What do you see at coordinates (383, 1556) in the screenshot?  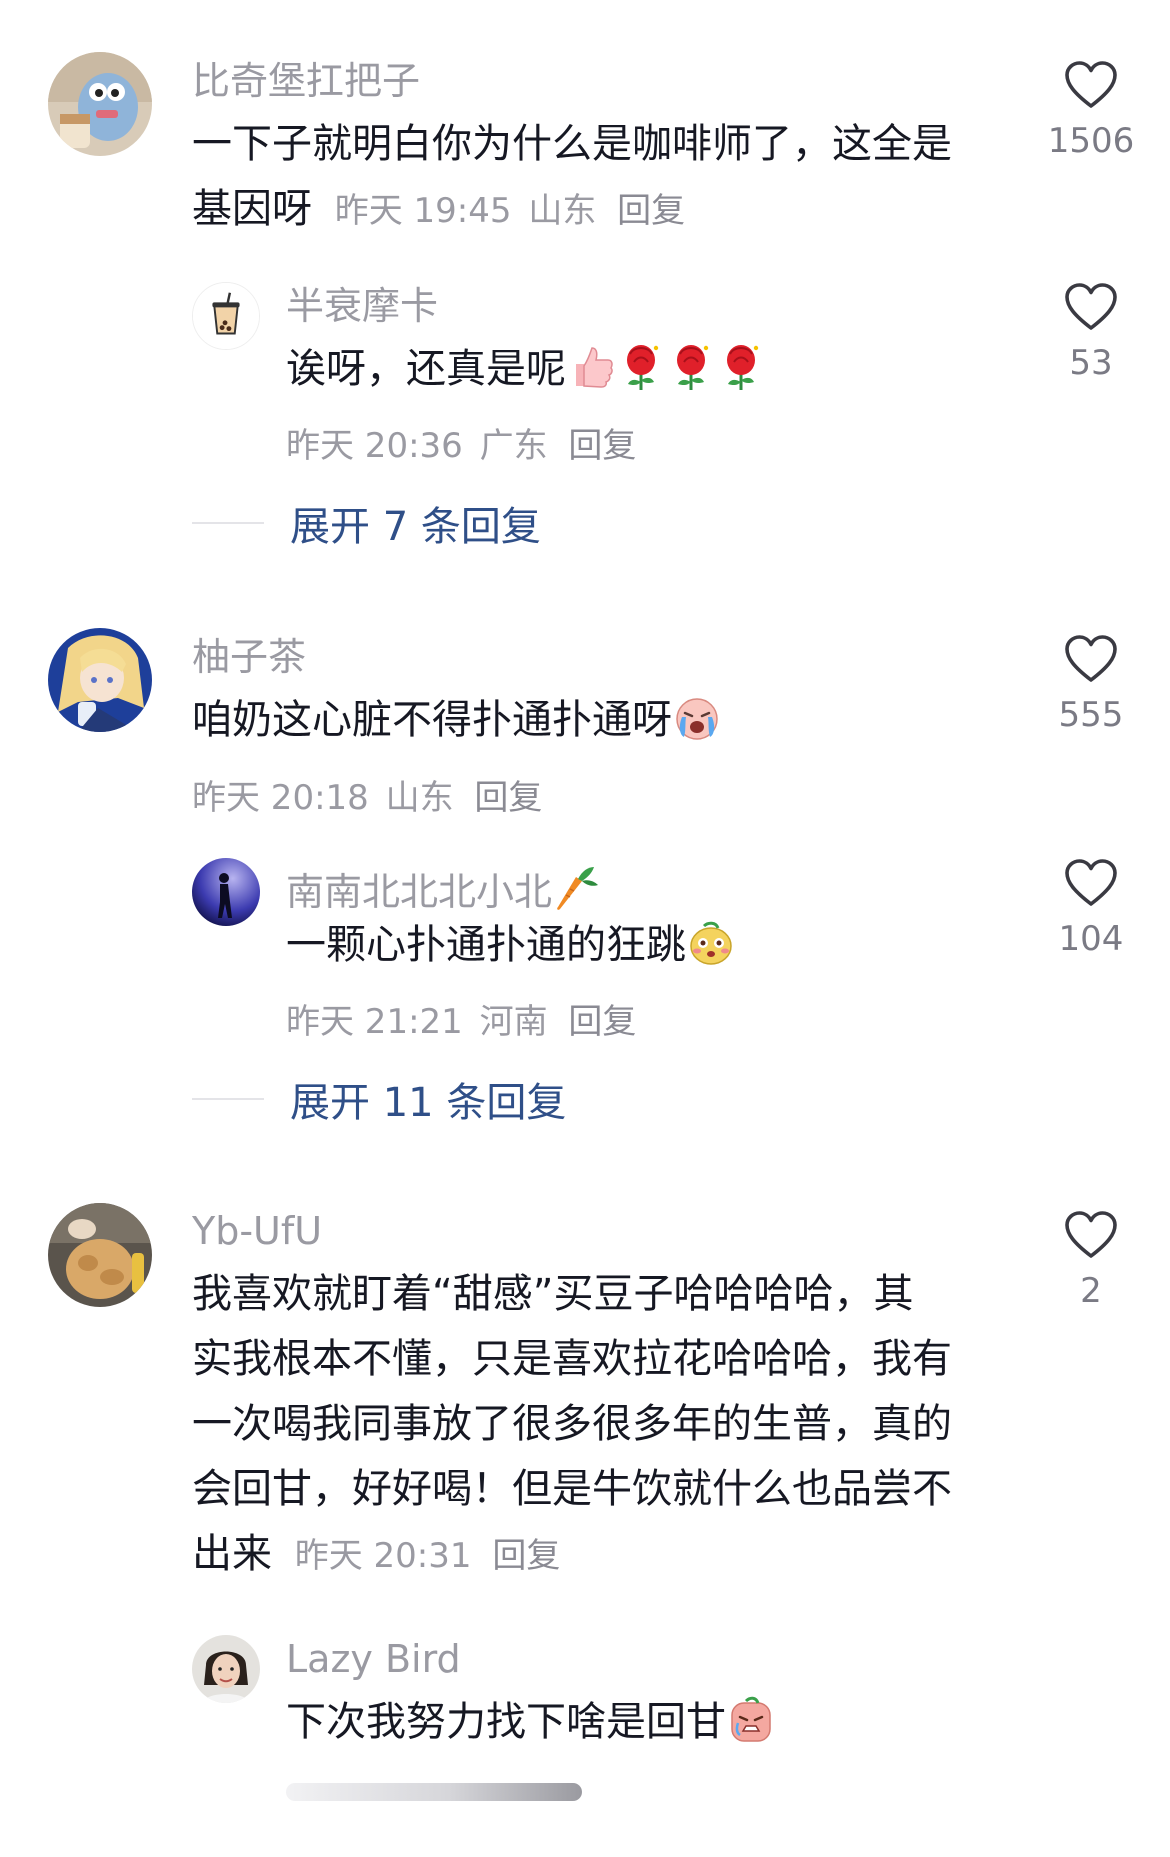 I see `comment-time: 昨天 20:31` at bounding box center [383, 1556].